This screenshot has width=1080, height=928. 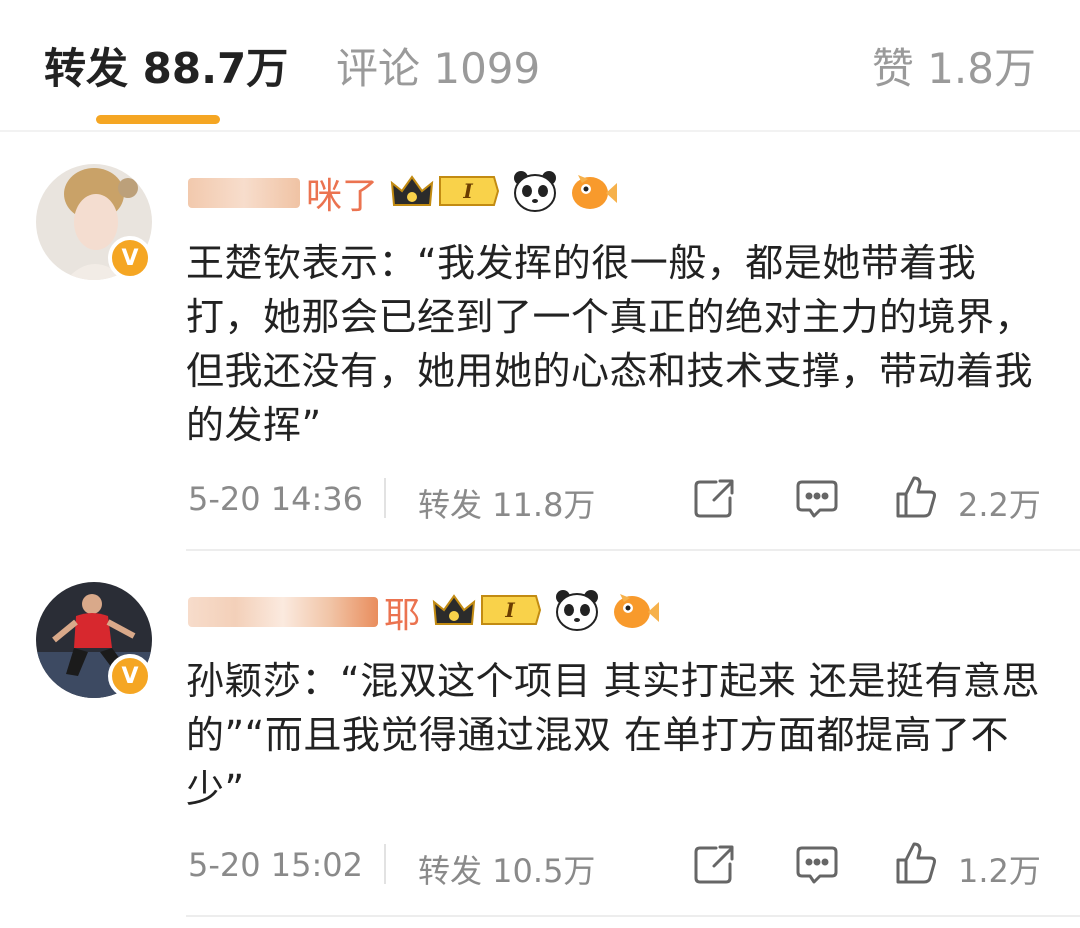 What do you see at coordinates (999, 505) in the screenshot?
I see `like-count: 2.2万` at bounding box center [999, 505].